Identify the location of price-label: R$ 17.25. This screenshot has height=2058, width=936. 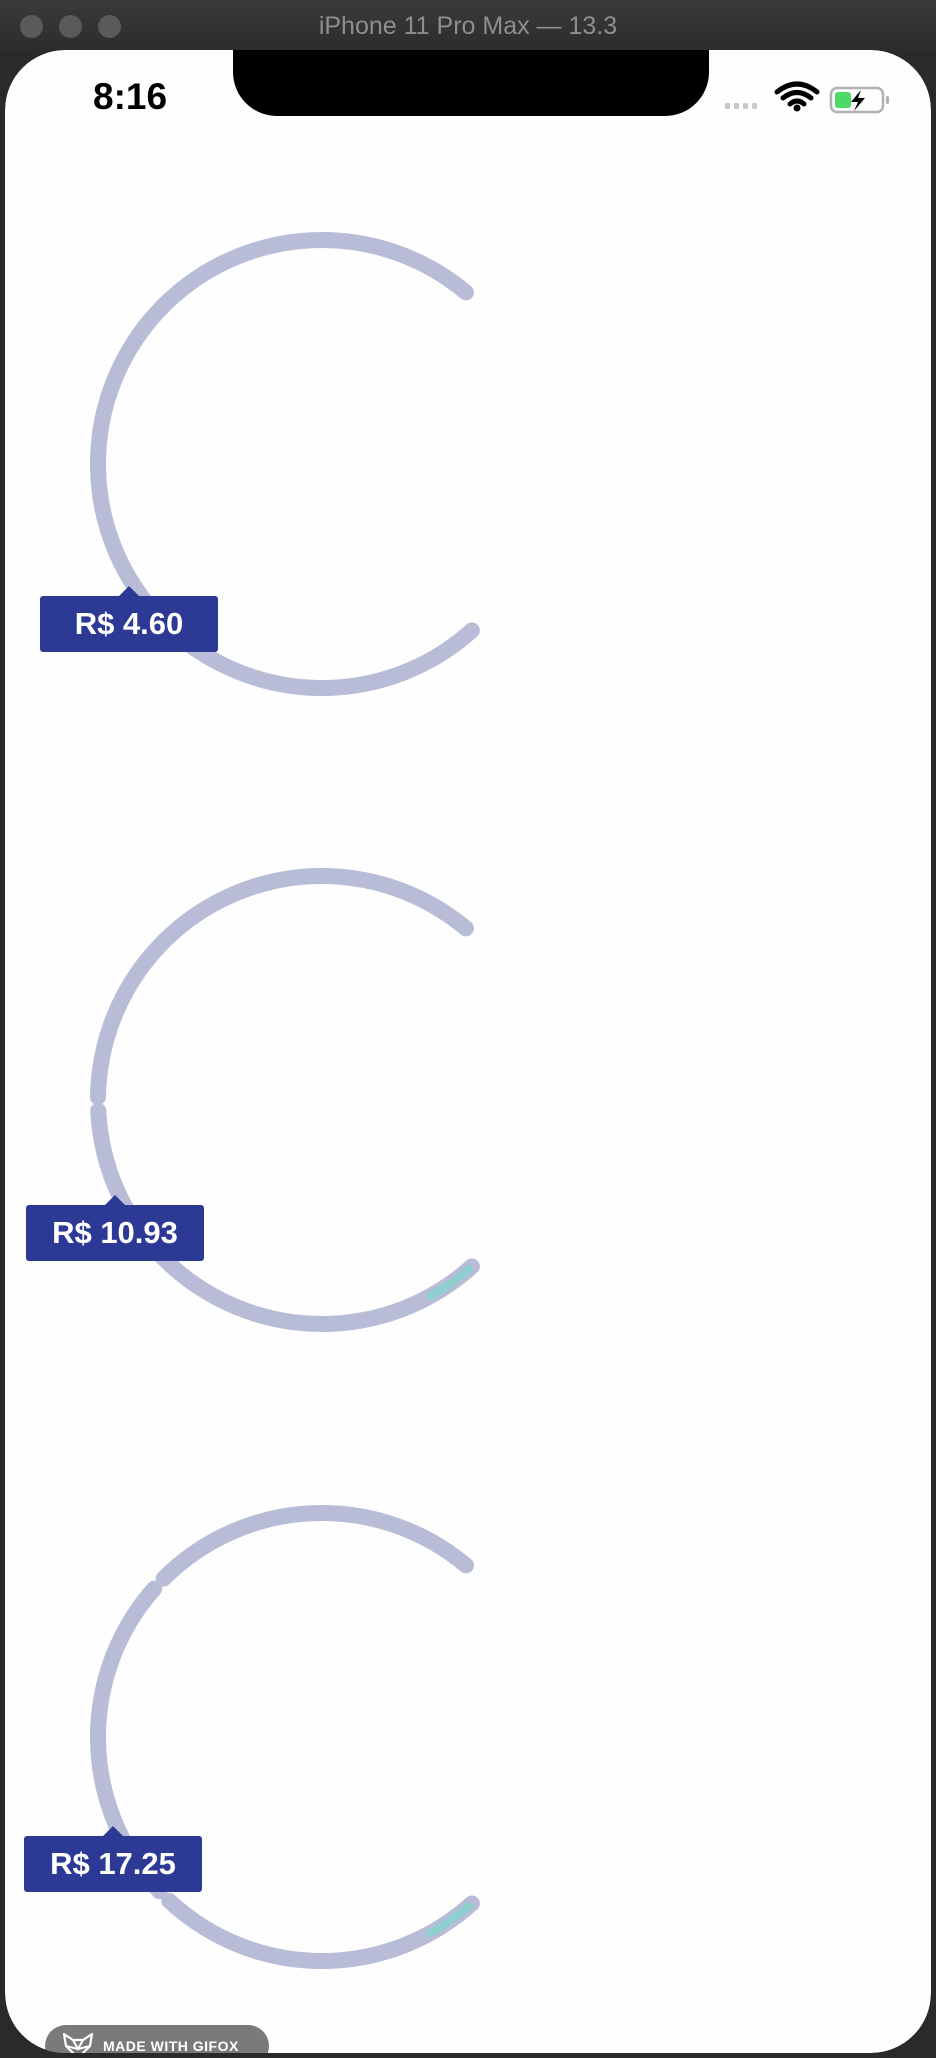
(113, 1863).